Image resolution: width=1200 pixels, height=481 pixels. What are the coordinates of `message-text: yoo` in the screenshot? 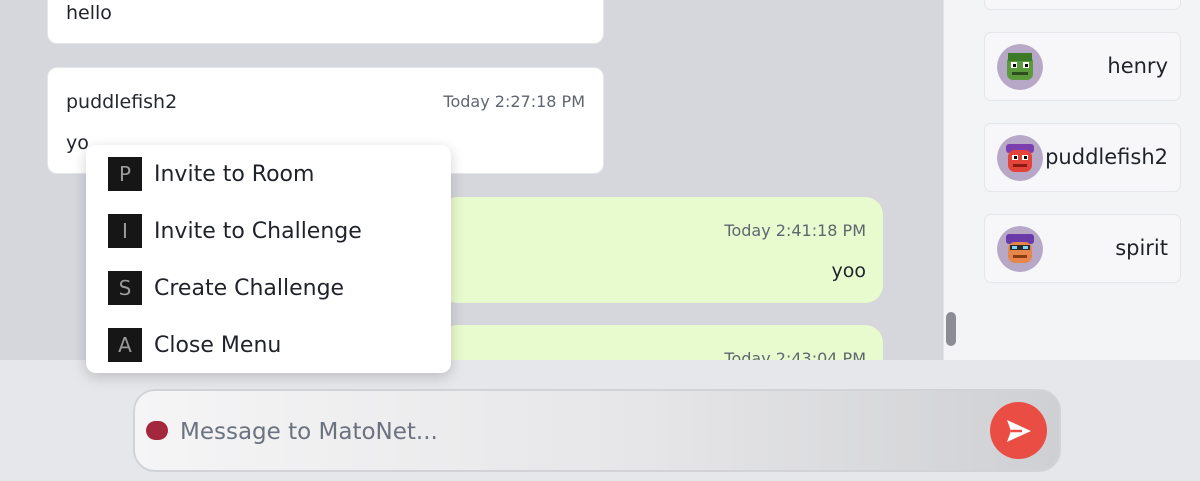 It's located at (849, 271).